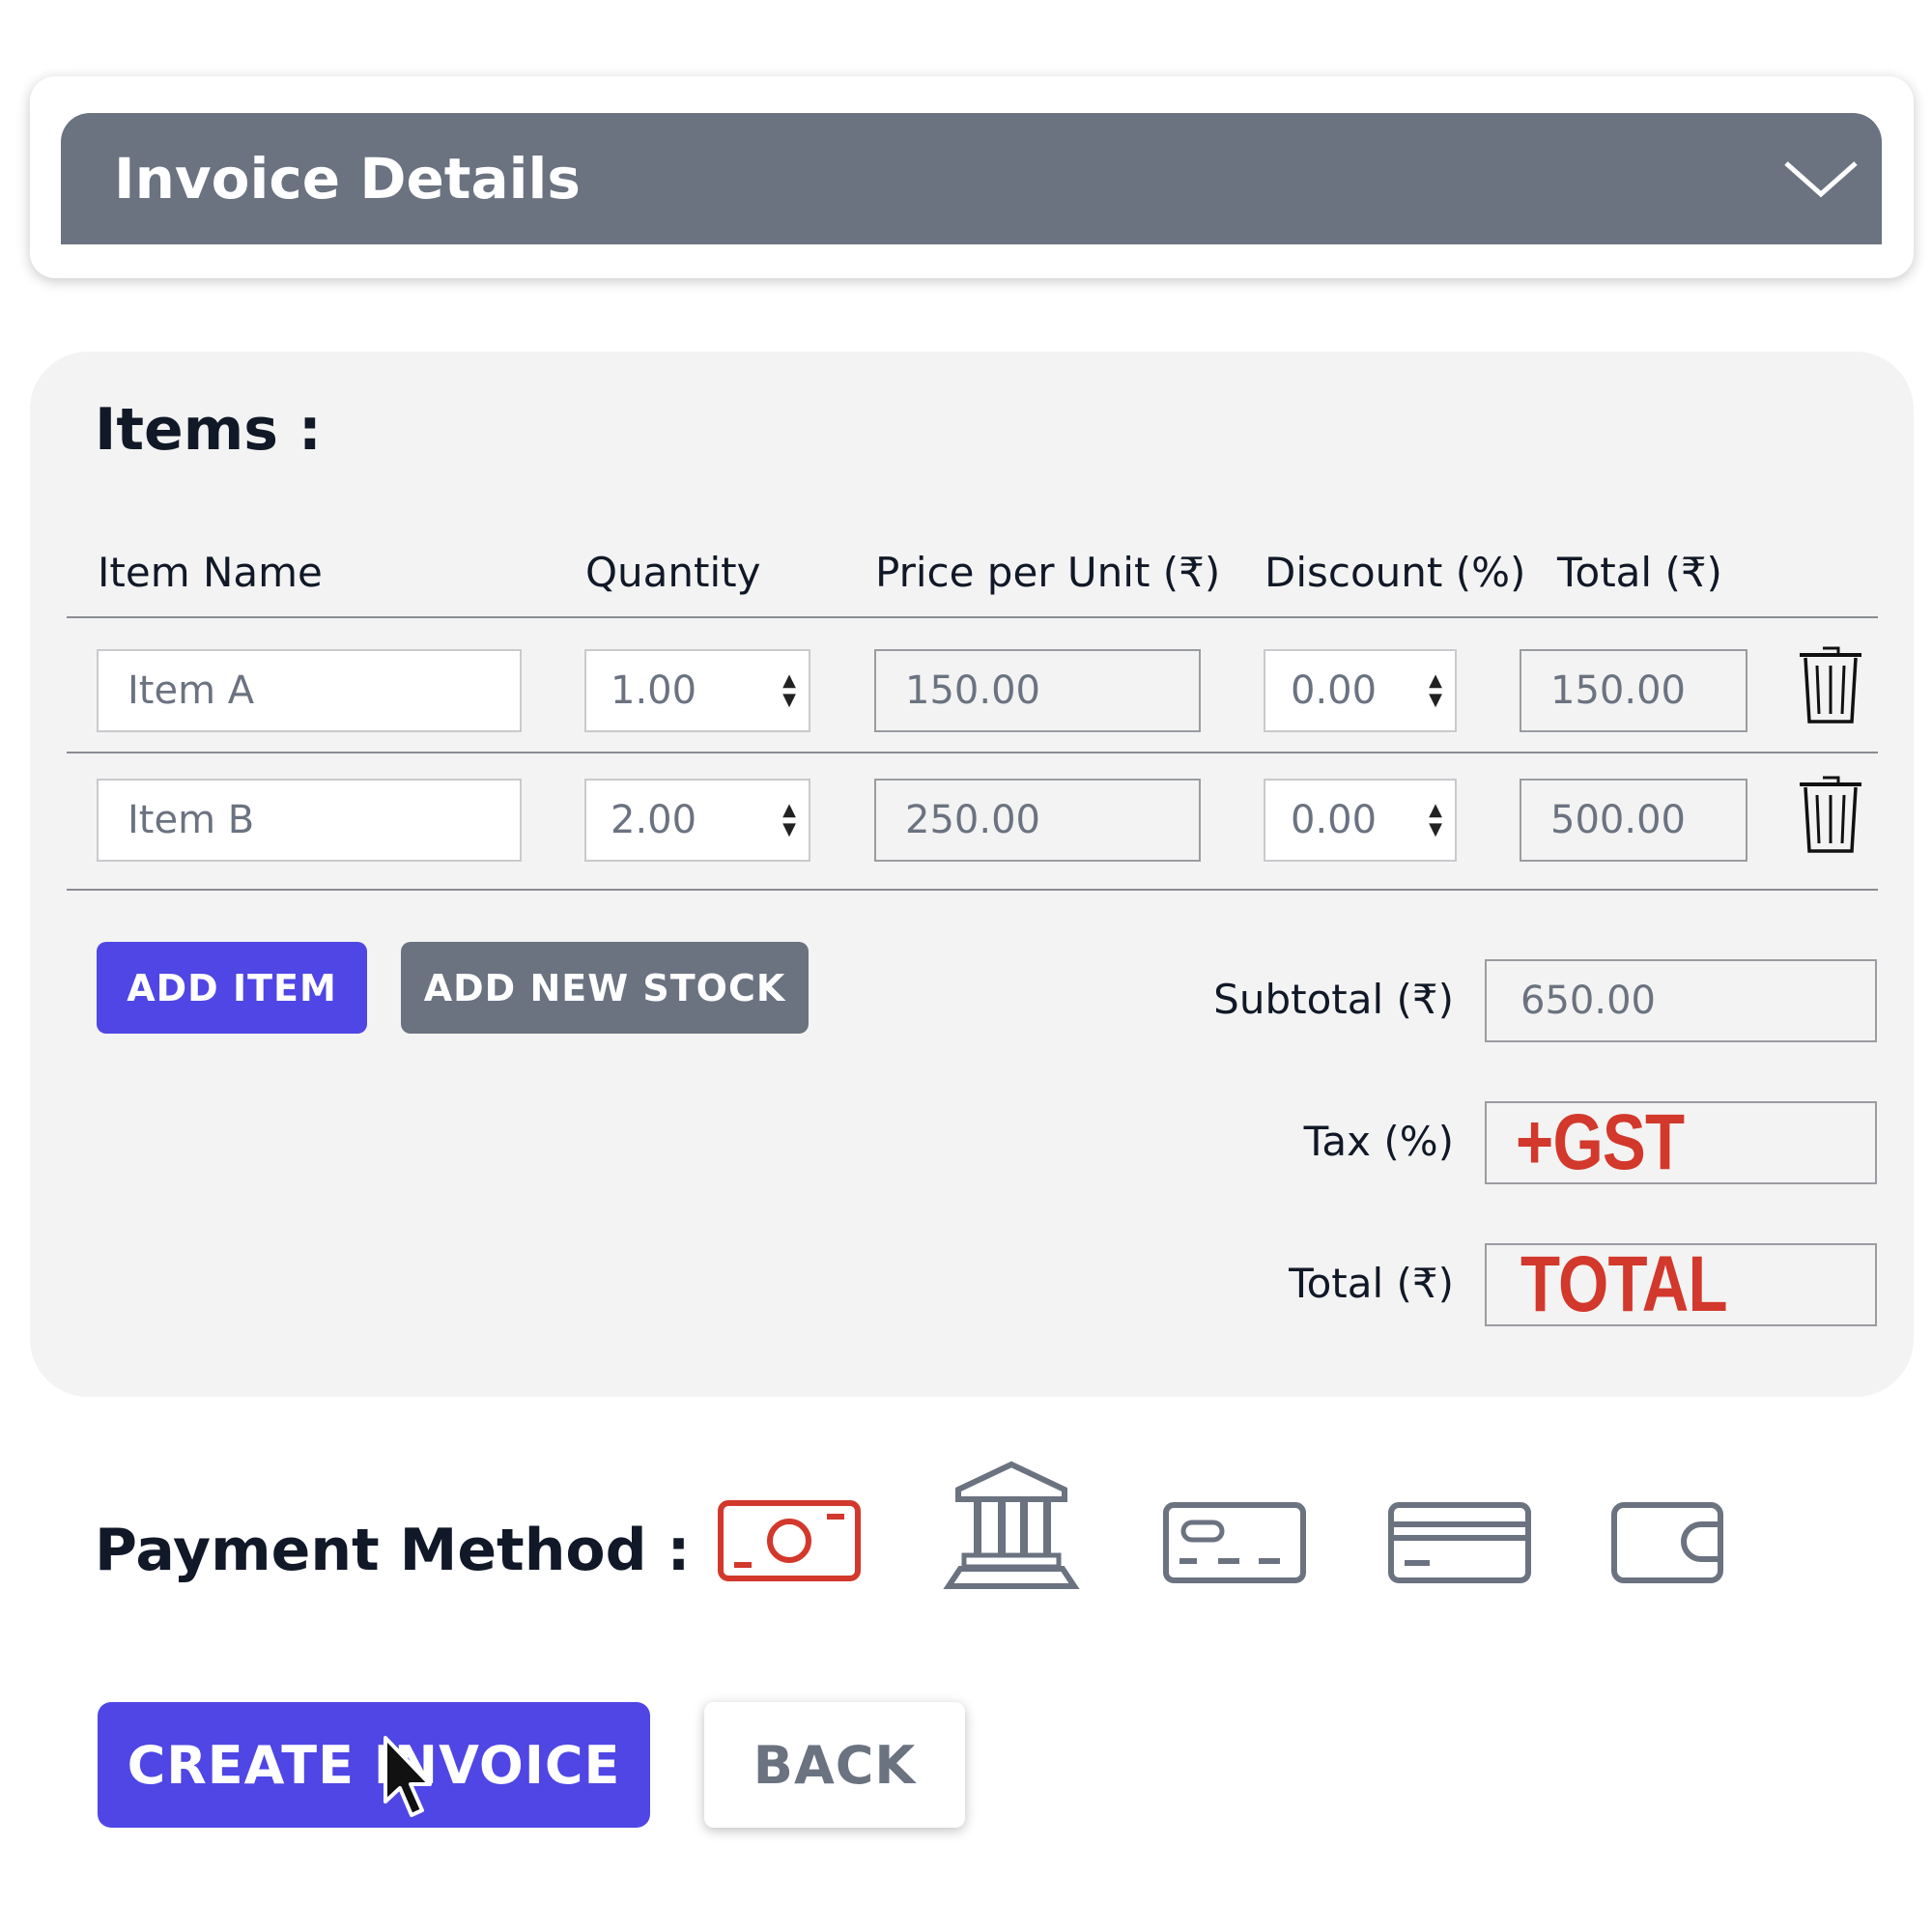  I want to click on id-card-icon, so click(1234, 1524).